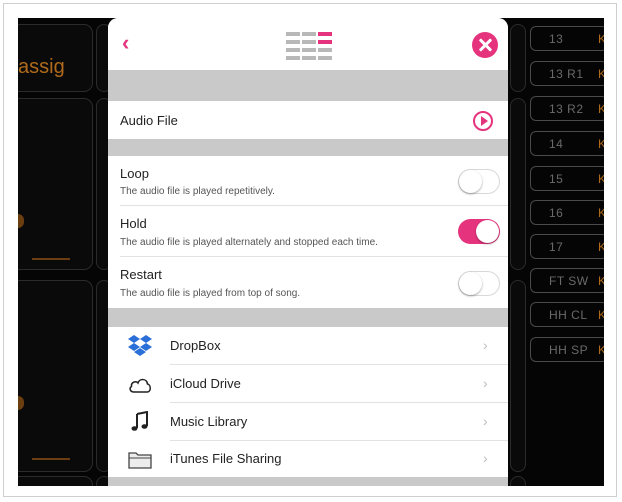 This screenshot has width=622, height=502. I want to click on instrument-name: FT SW, so click(569, 281).